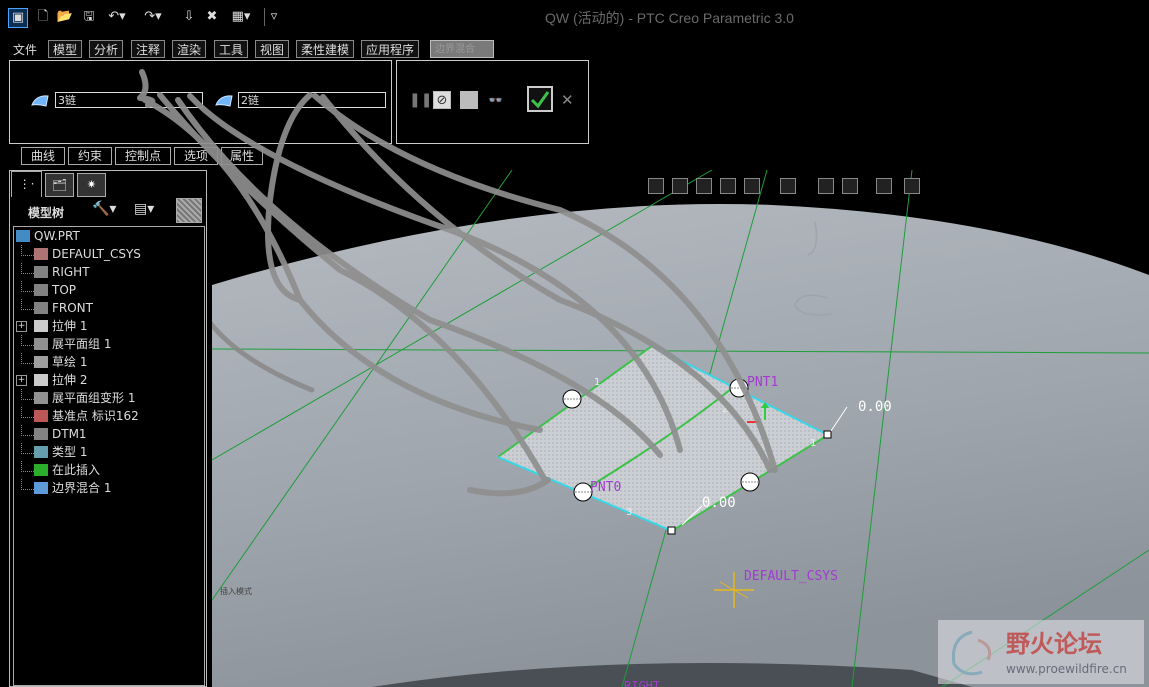 The width and height of the screenshot is (1149, 687). Describe the element at coordinates (91, 185) in the screenshot. I see `favorites-tab-icon: ✷` at that location.